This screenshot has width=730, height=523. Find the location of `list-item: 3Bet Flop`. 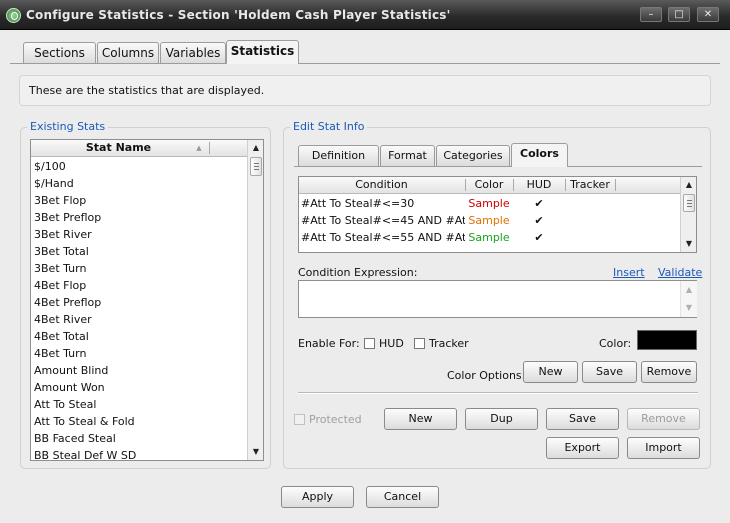

list-item: 3Bet Flop is located at coordinates (60, 200).